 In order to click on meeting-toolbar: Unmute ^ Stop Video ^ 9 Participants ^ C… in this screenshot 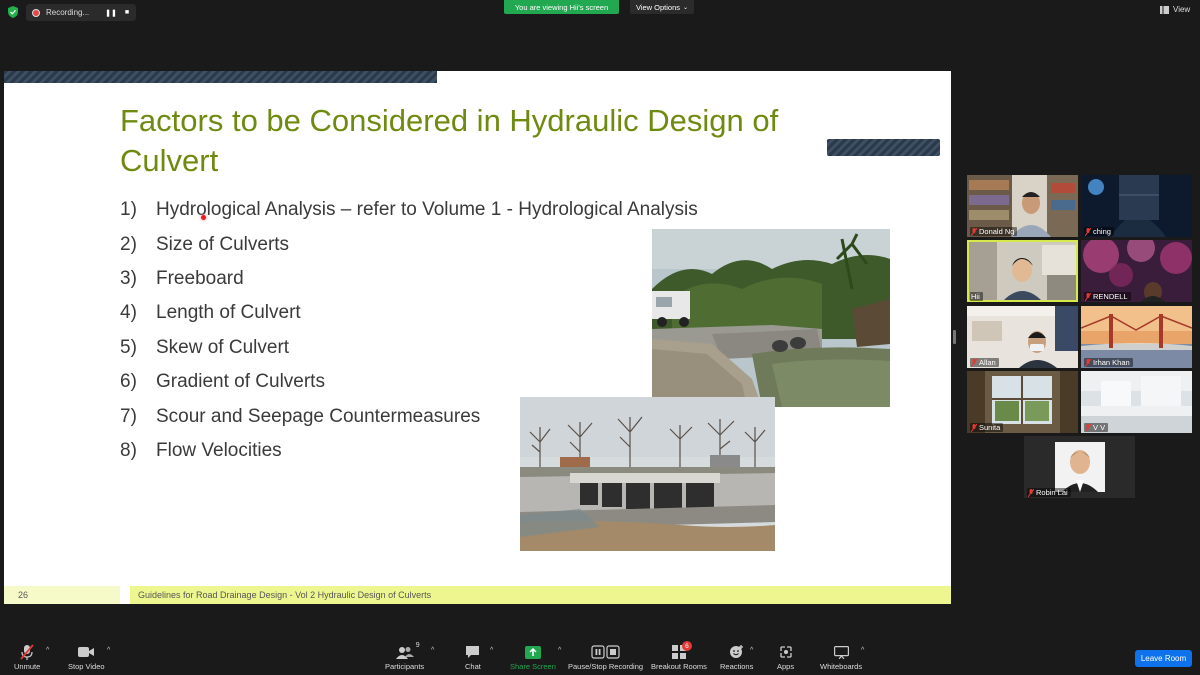, I will do `click(600, 656)`.